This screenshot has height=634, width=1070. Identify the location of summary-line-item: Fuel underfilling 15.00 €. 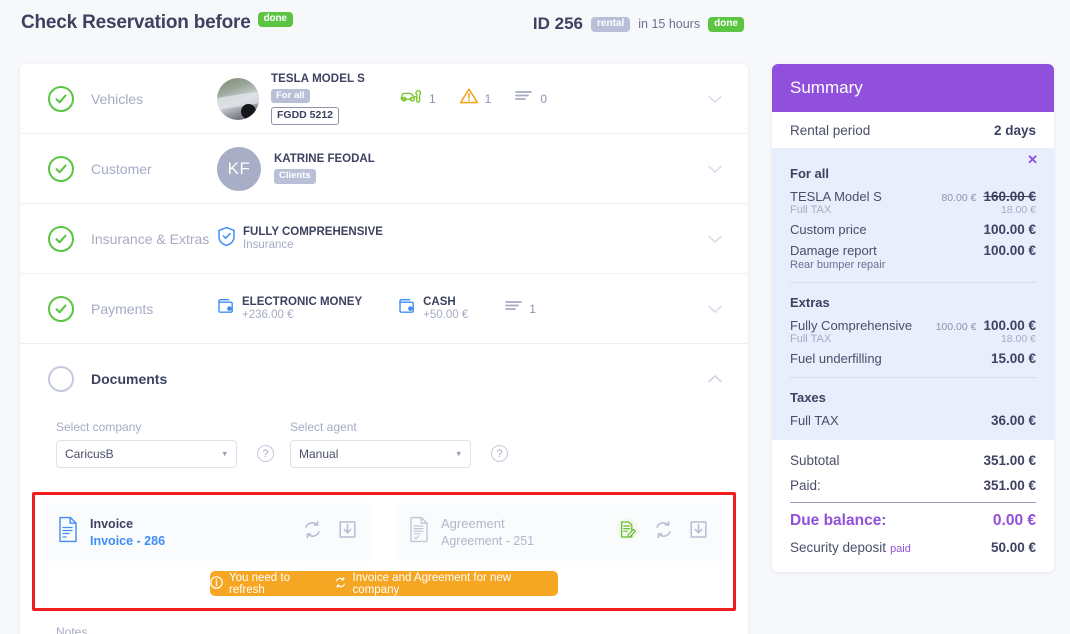
(913, 357).